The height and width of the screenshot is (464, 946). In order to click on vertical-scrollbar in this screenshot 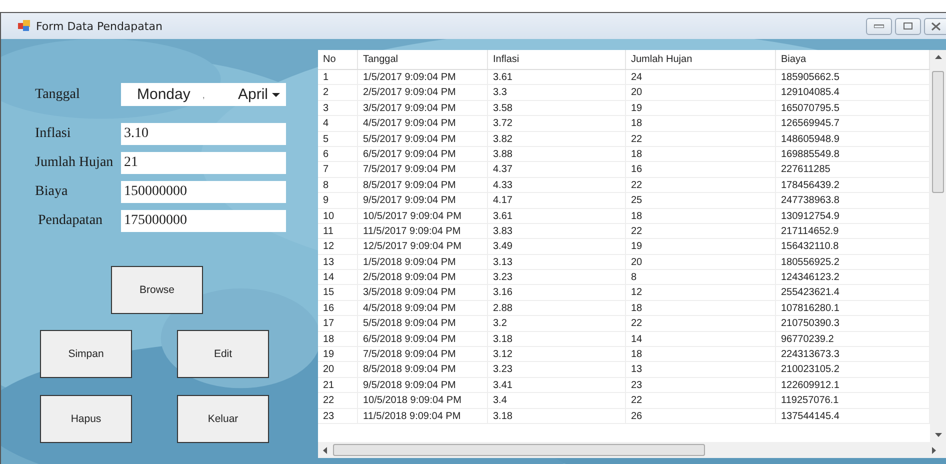, I will do `click(938, 246)`.